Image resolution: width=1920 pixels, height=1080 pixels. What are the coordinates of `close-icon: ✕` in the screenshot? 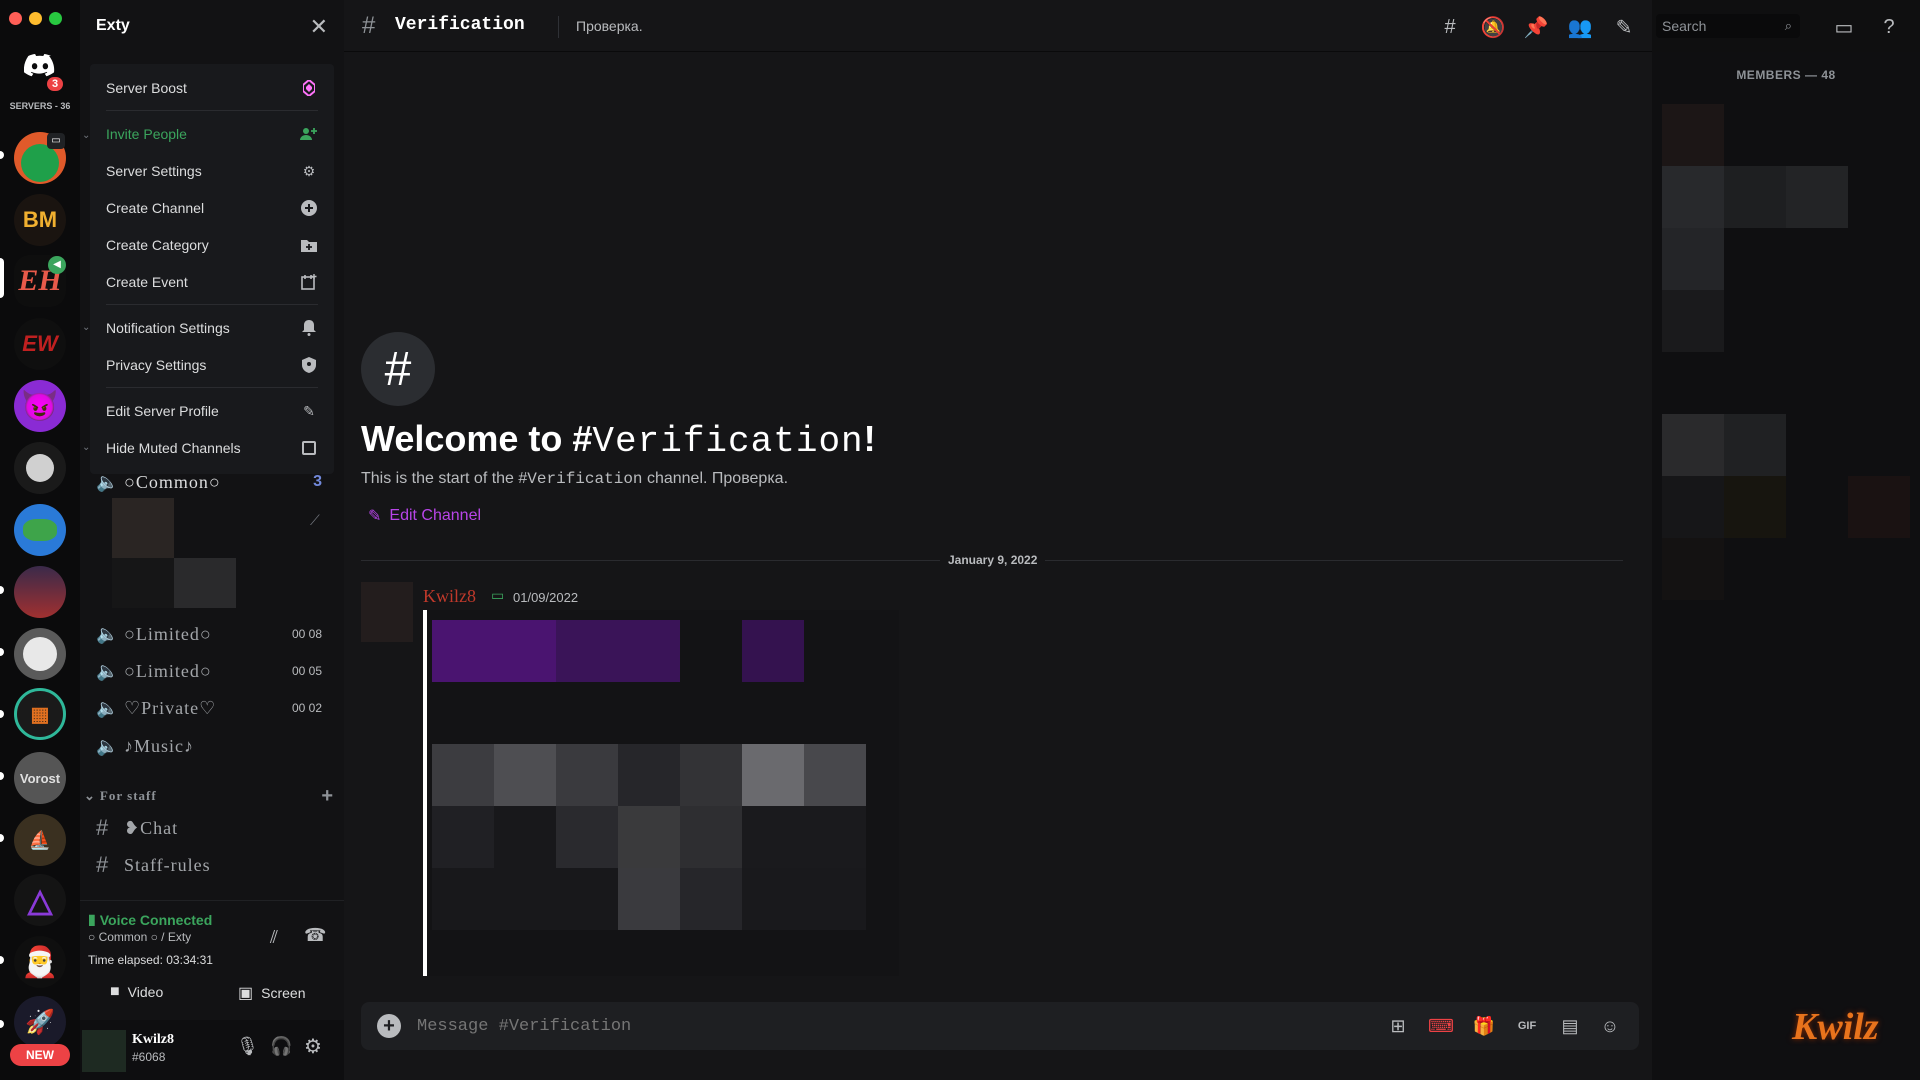 It's located at (319, 27).